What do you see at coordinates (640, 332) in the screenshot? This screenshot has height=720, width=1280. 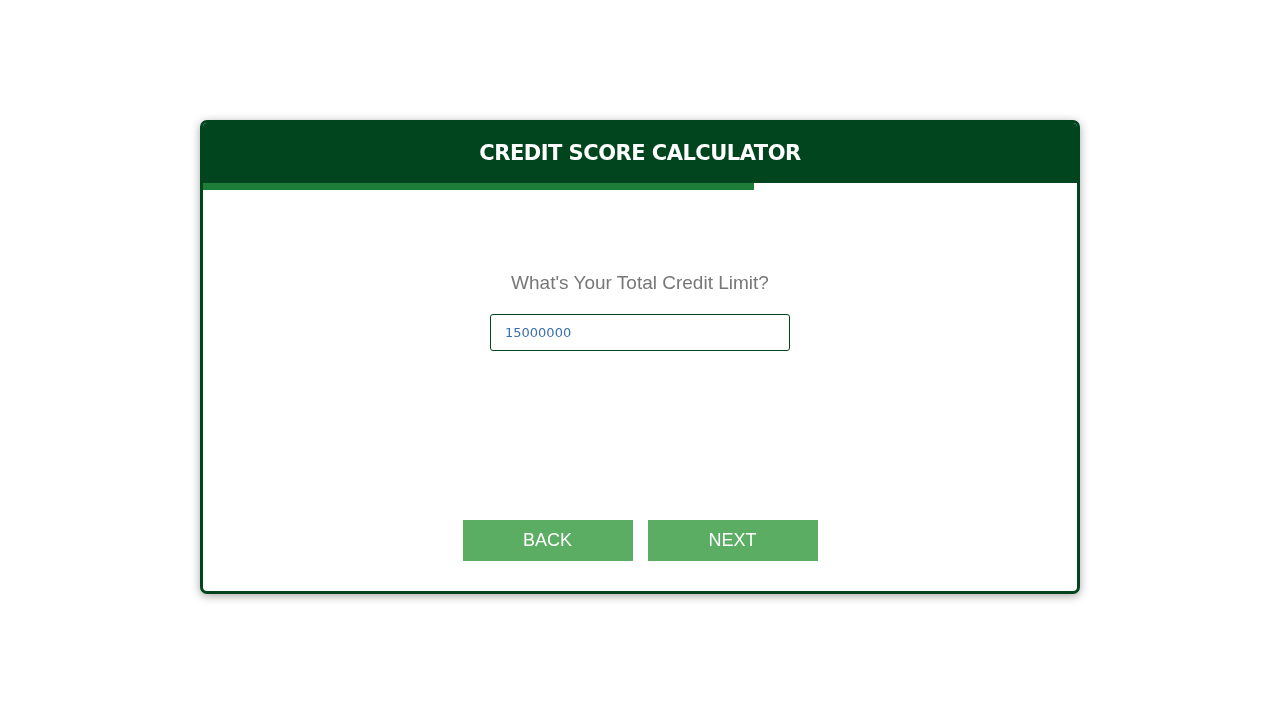 I see `credit-limit-input: 15000000` at bounding box center [640, 332].